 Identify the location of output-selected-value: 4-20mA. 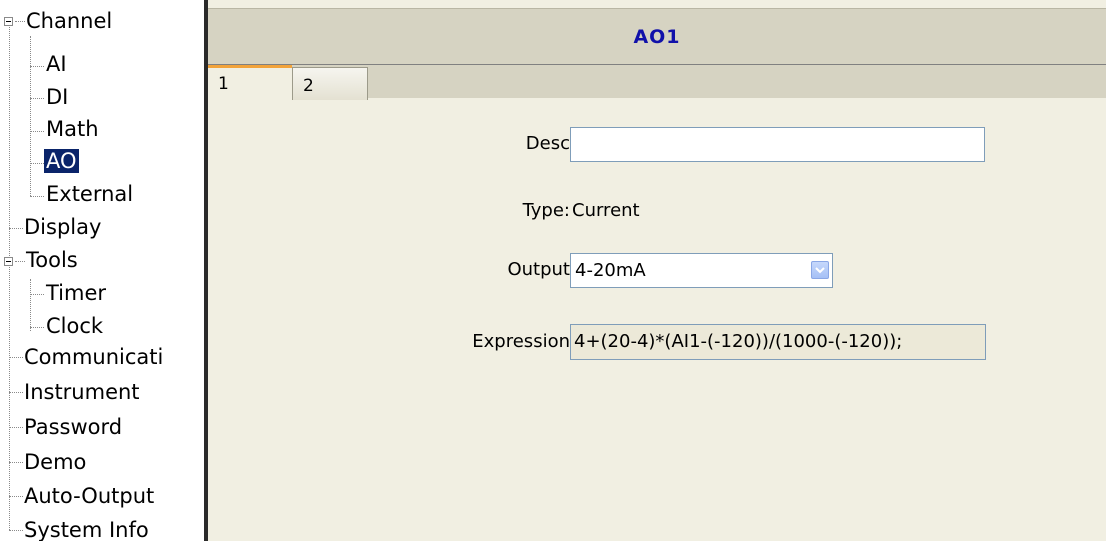
(610, 270).